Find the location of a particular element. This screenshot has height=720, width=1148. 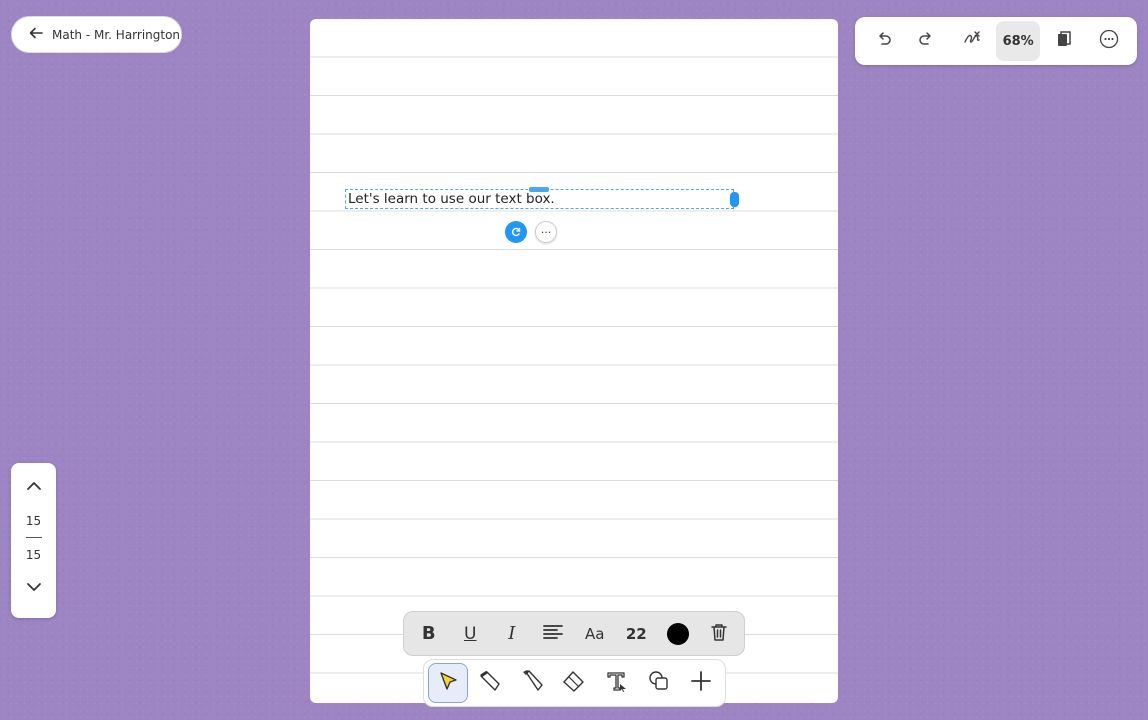

top-toolbar: 68% is located at coordinates (996, 41).